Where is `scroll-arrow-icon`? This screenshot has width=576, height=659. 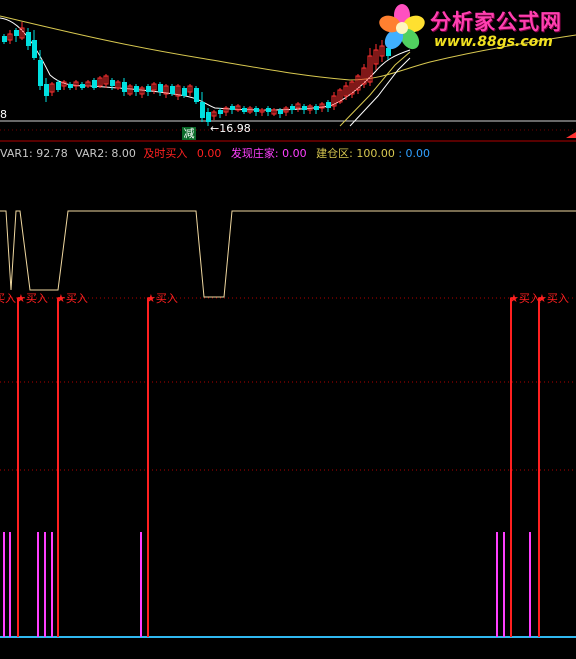 scroll-arrow-icon is located at coordinates (571, 135).